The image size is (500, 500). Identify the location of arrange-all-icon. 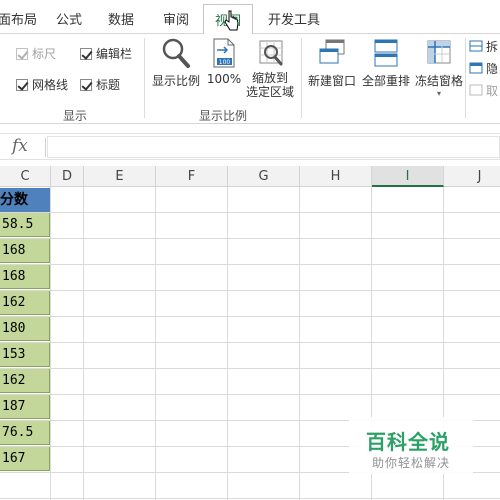
(386, 53).